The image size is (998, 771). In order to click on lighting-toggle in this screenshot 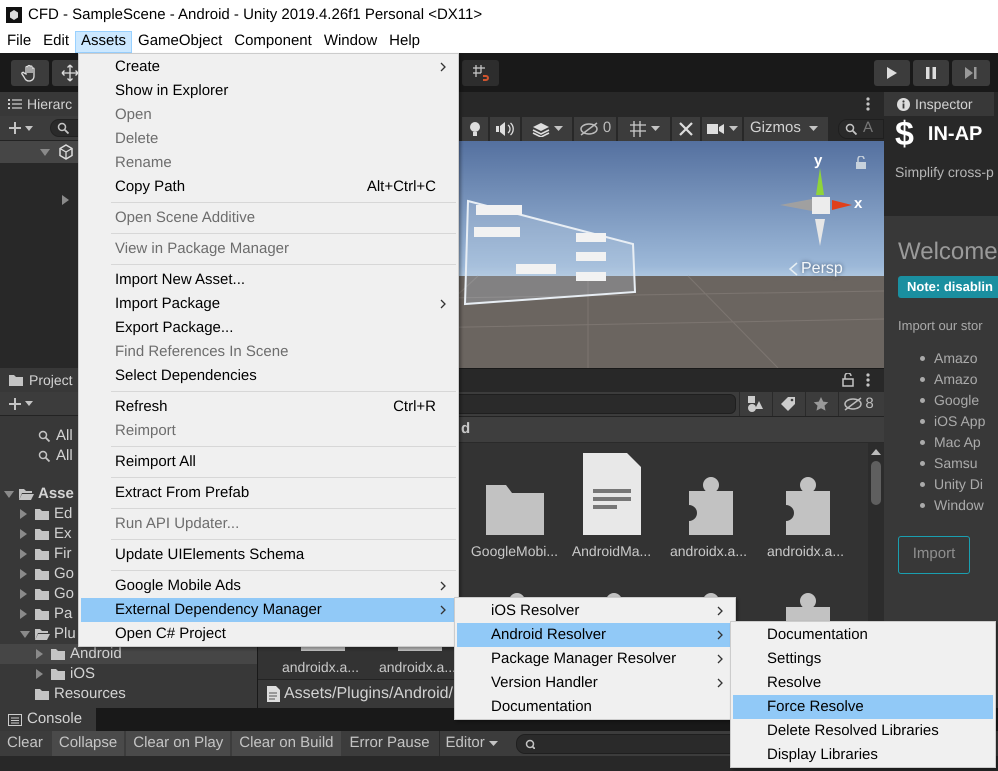, I will do `click(475, 128)`.